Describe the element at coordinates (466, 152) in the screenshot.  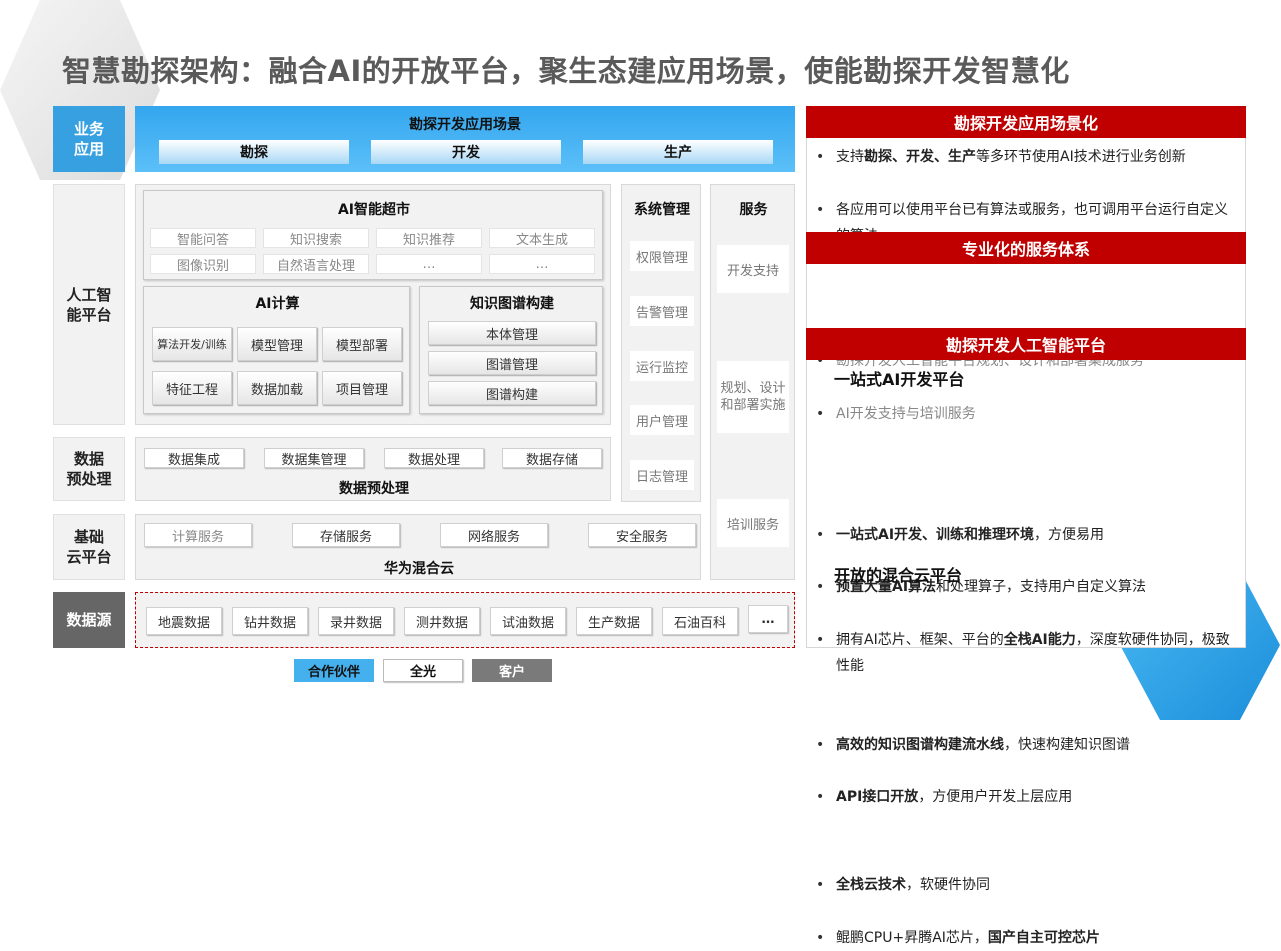
I see `business-item-development: 开发` at that location.